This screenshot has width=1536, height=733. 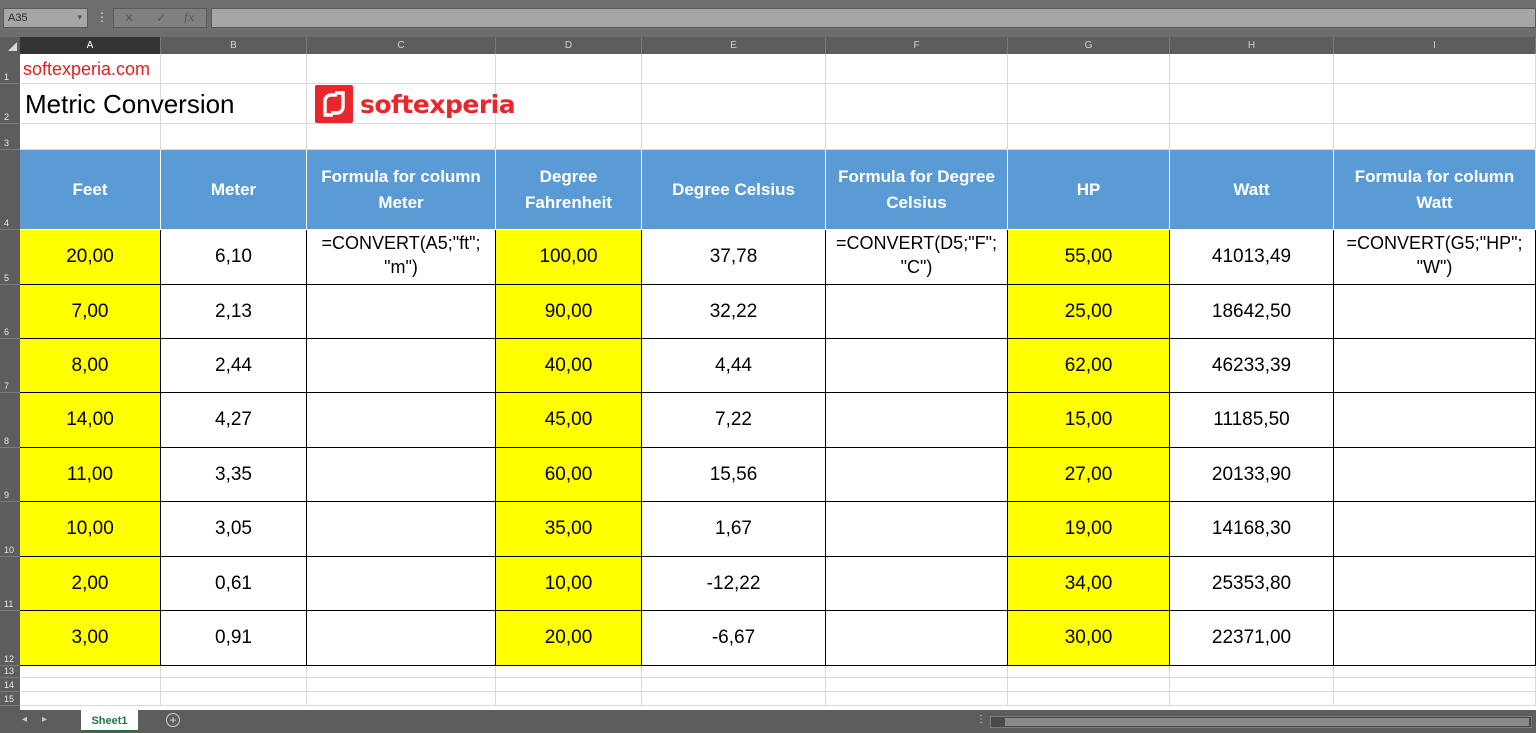 I want to click on table-cell-watt: 41013,49, so click(x=1252, y=257).